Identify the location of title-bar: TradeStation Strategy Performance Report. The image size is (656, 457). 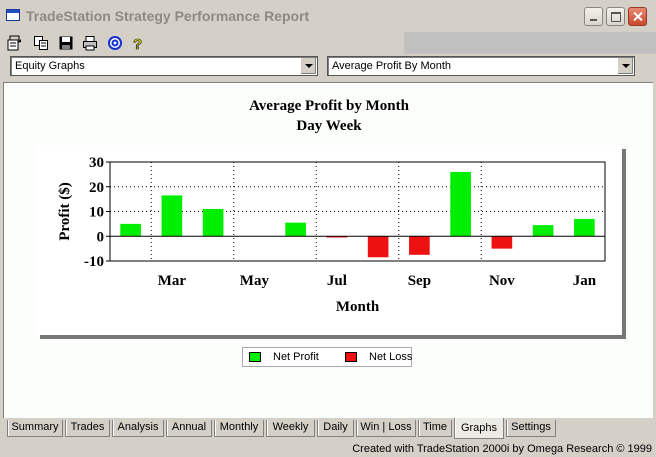
(328, 16).